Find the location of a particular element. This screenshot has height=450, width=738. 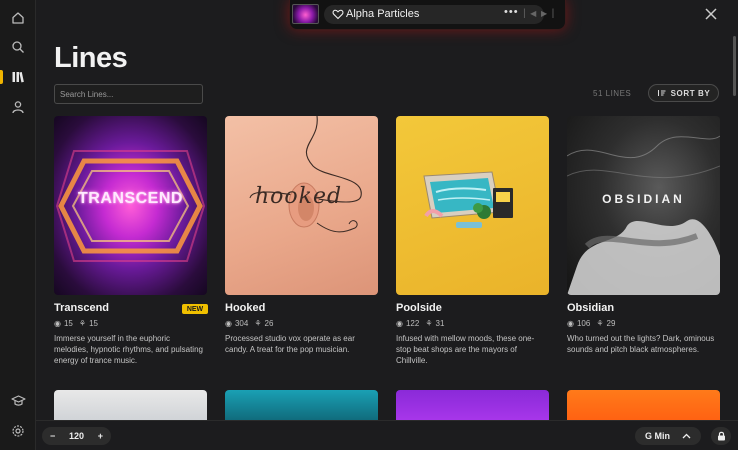

tempo-increase-button: + is located at coordinates (100, 436).